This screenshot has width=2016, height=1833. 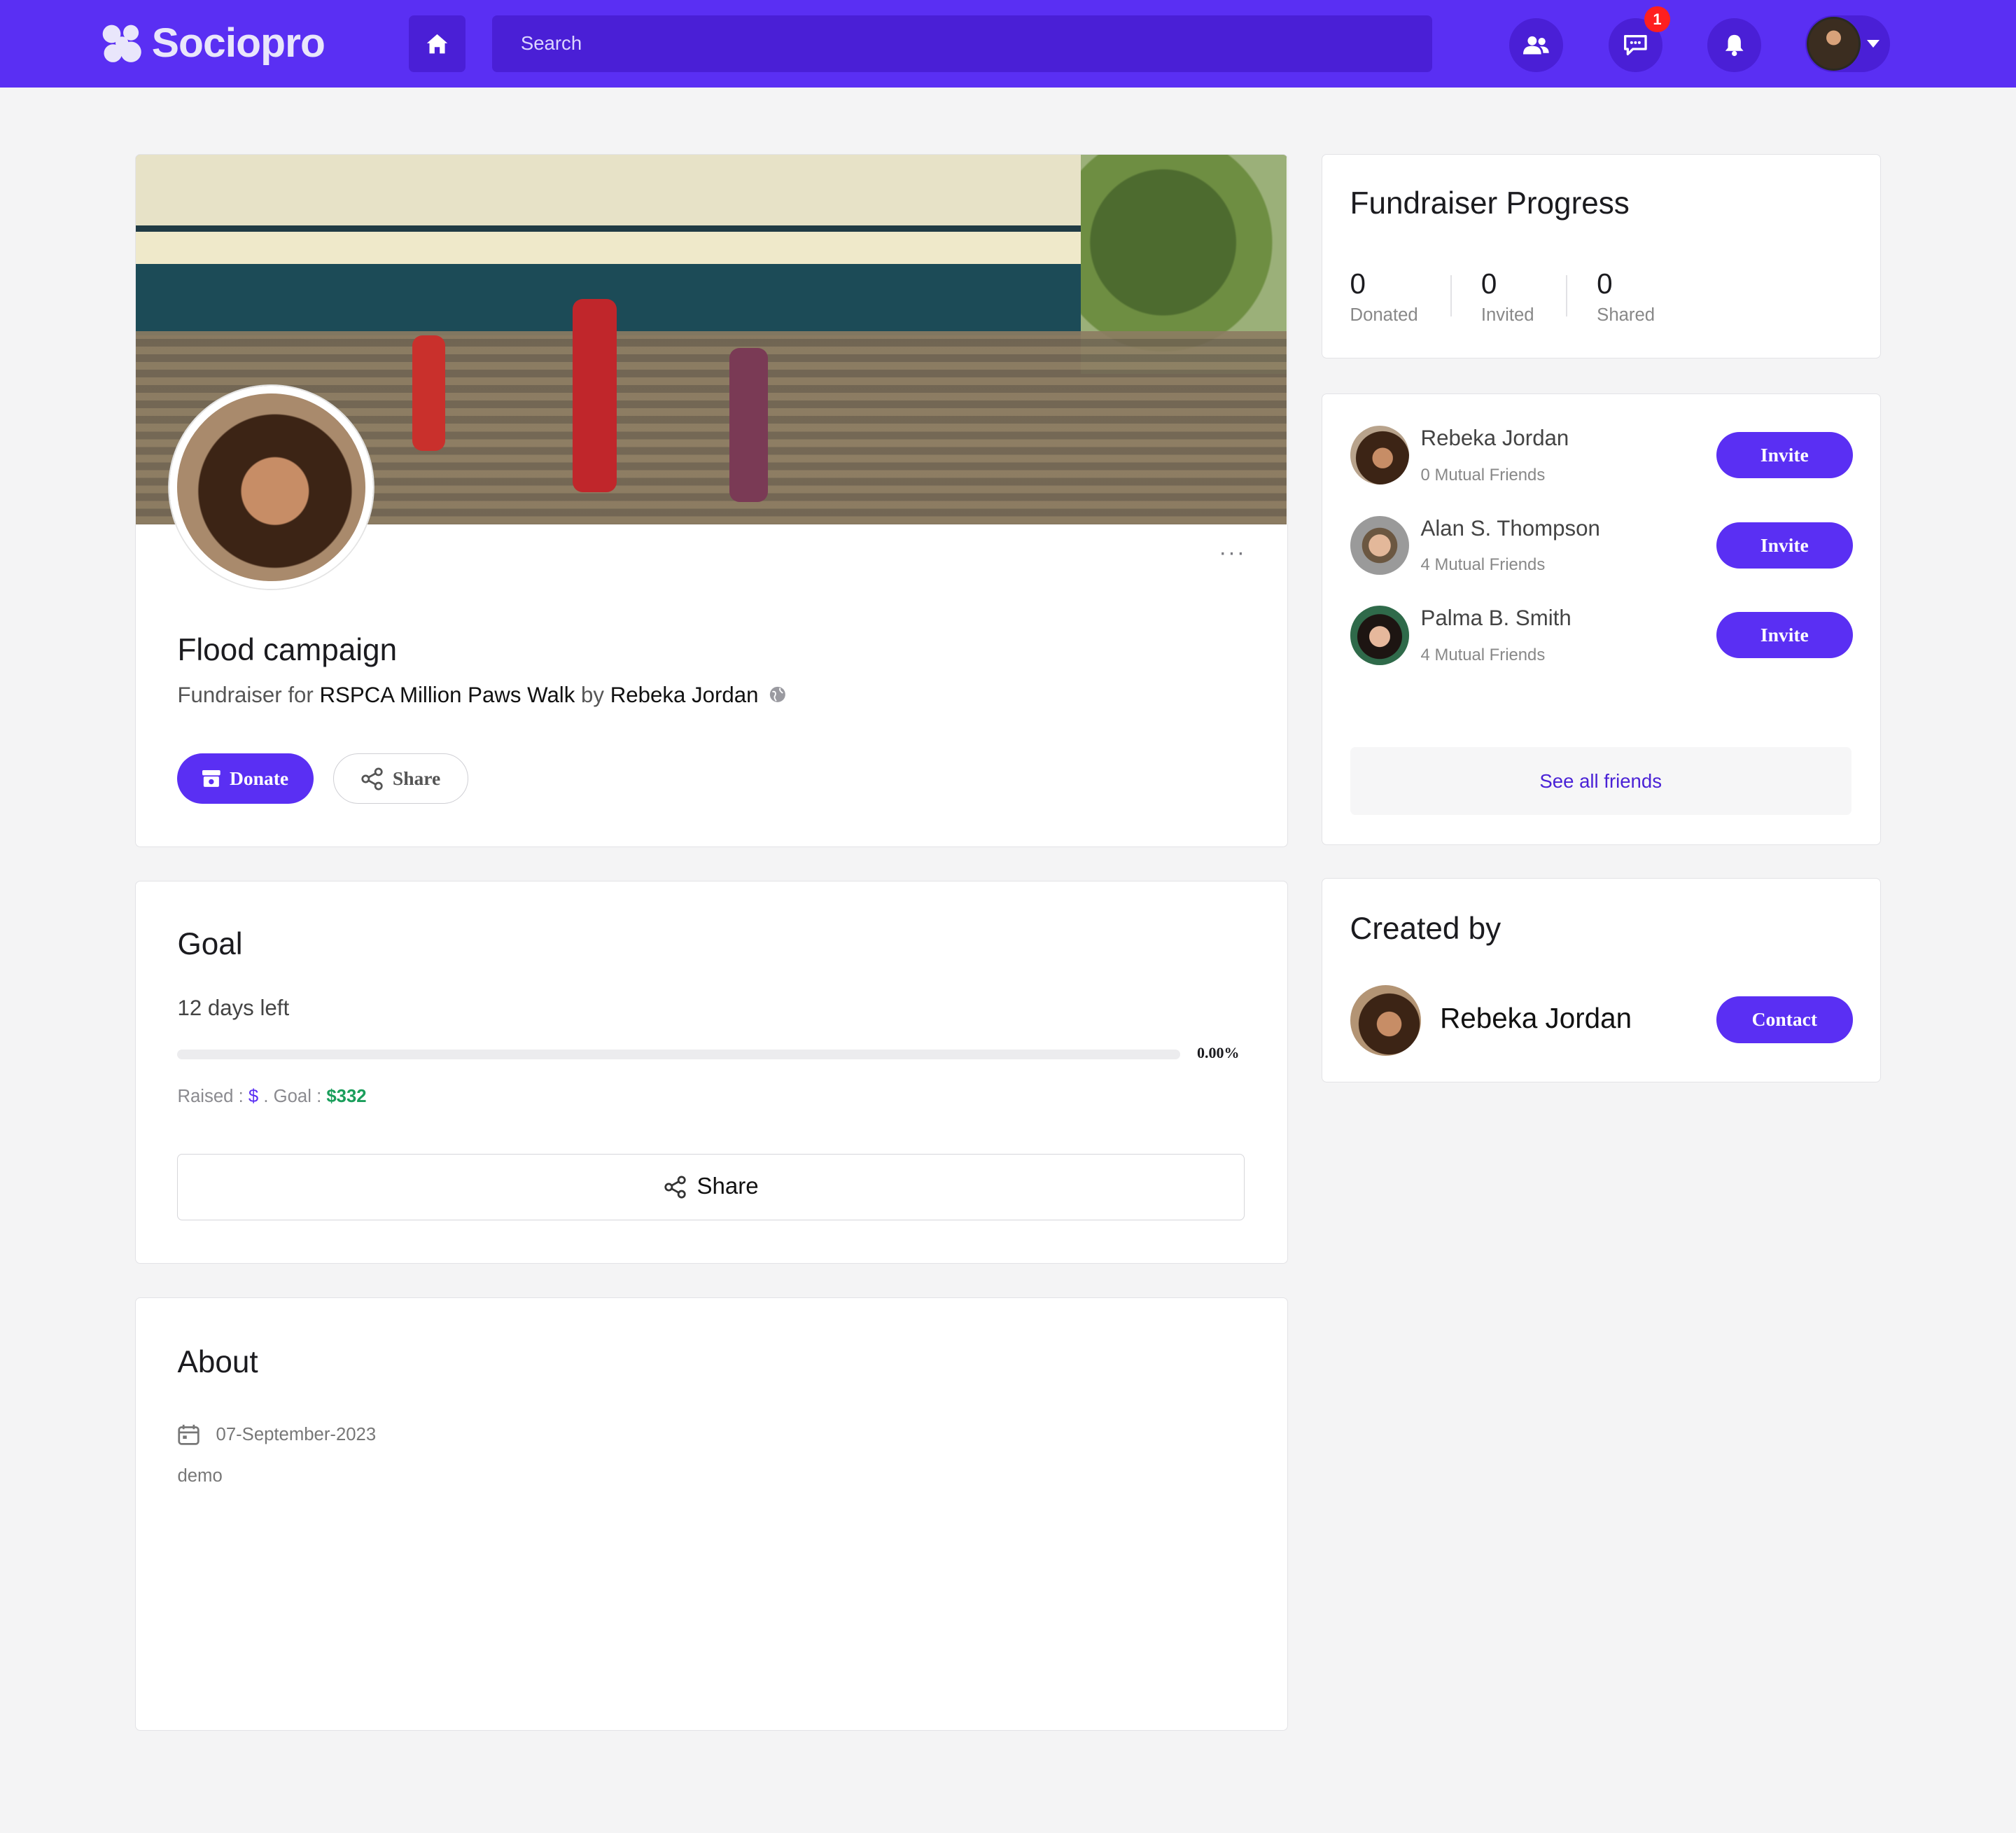 I want to click on cover-building, so click(x=624, y=245).